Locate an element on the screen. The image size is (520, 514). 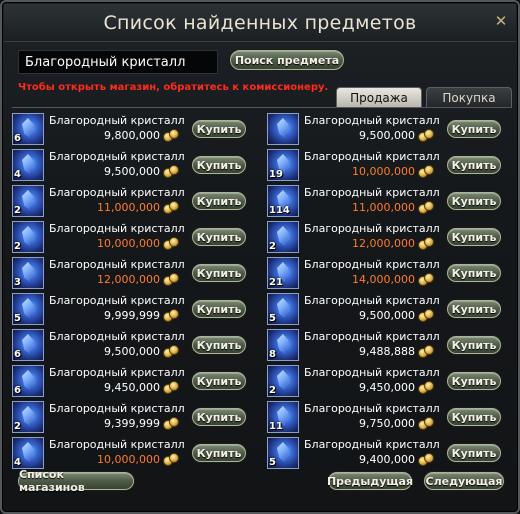
list-item: 2 Благородный кристалл 9,450,000 Купить is located at coordinates (387, 381).